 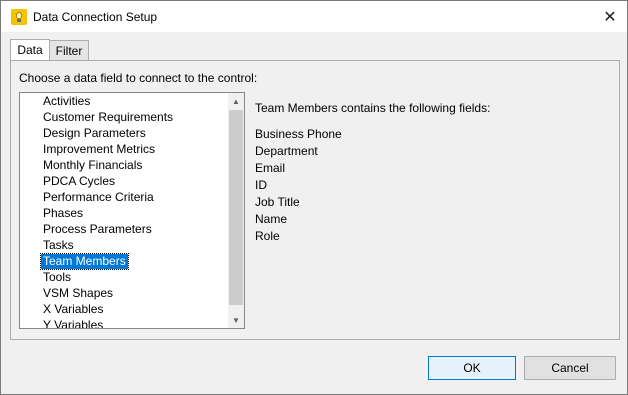 I want to click on list-item: Activities, so click(x=66, y=101).